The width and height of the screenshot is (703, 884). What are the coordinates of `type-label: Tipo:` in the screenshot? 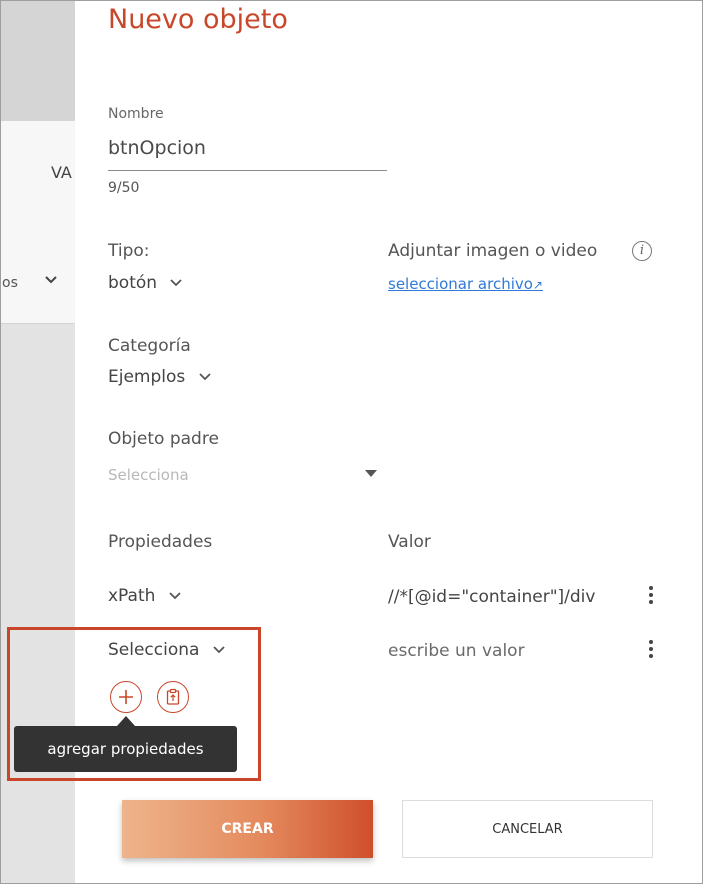 It's located at (129, 251).